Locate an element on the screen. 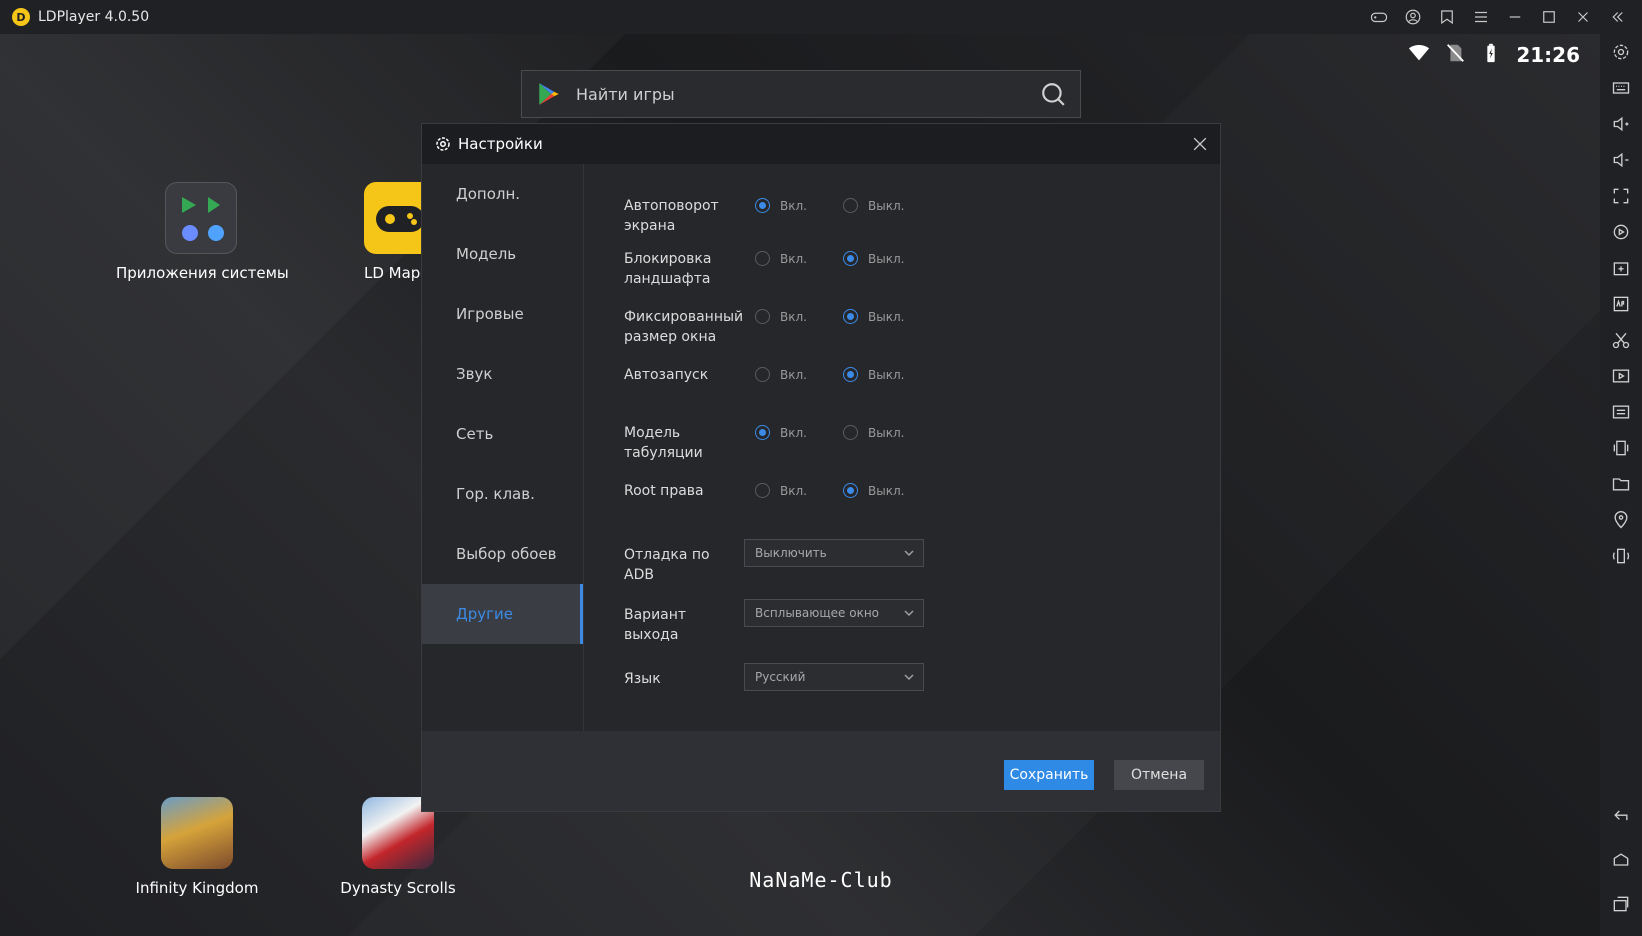  nav-item-sound: Звук is located at coordinates (502, 374).